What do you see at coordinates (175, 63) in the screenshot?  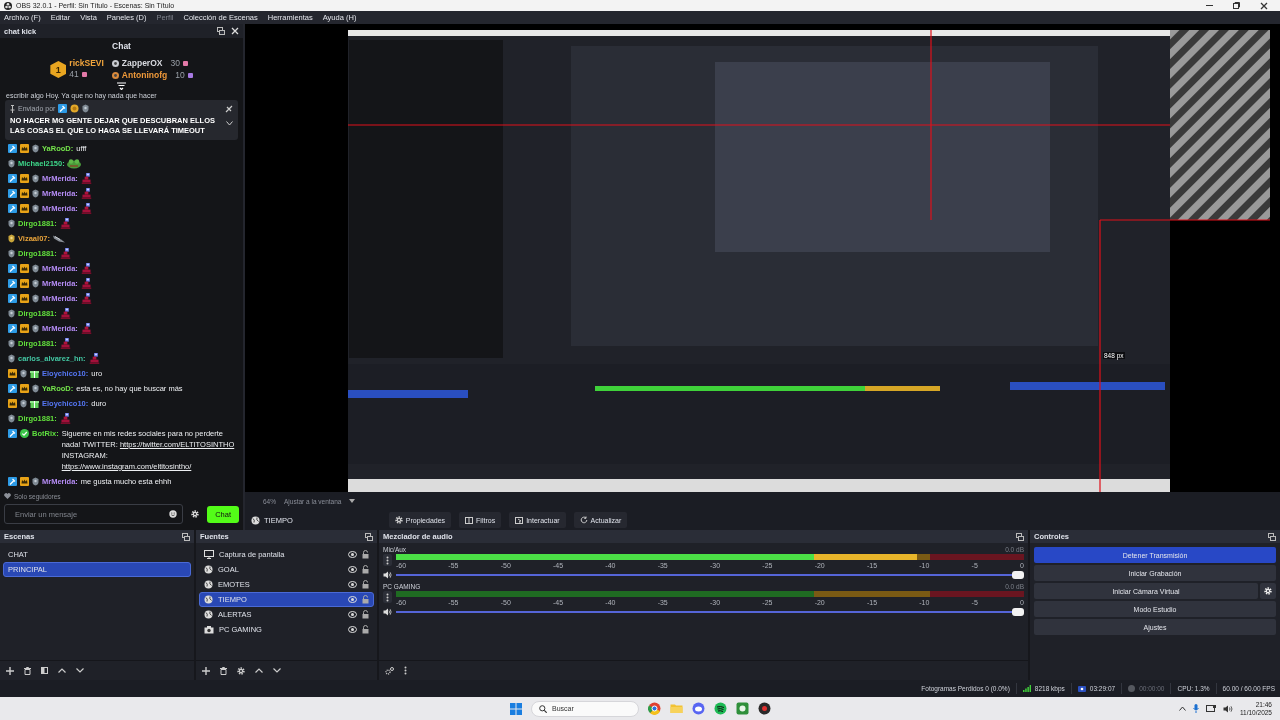 I see `points: 30` at bounding box center [175, 63].